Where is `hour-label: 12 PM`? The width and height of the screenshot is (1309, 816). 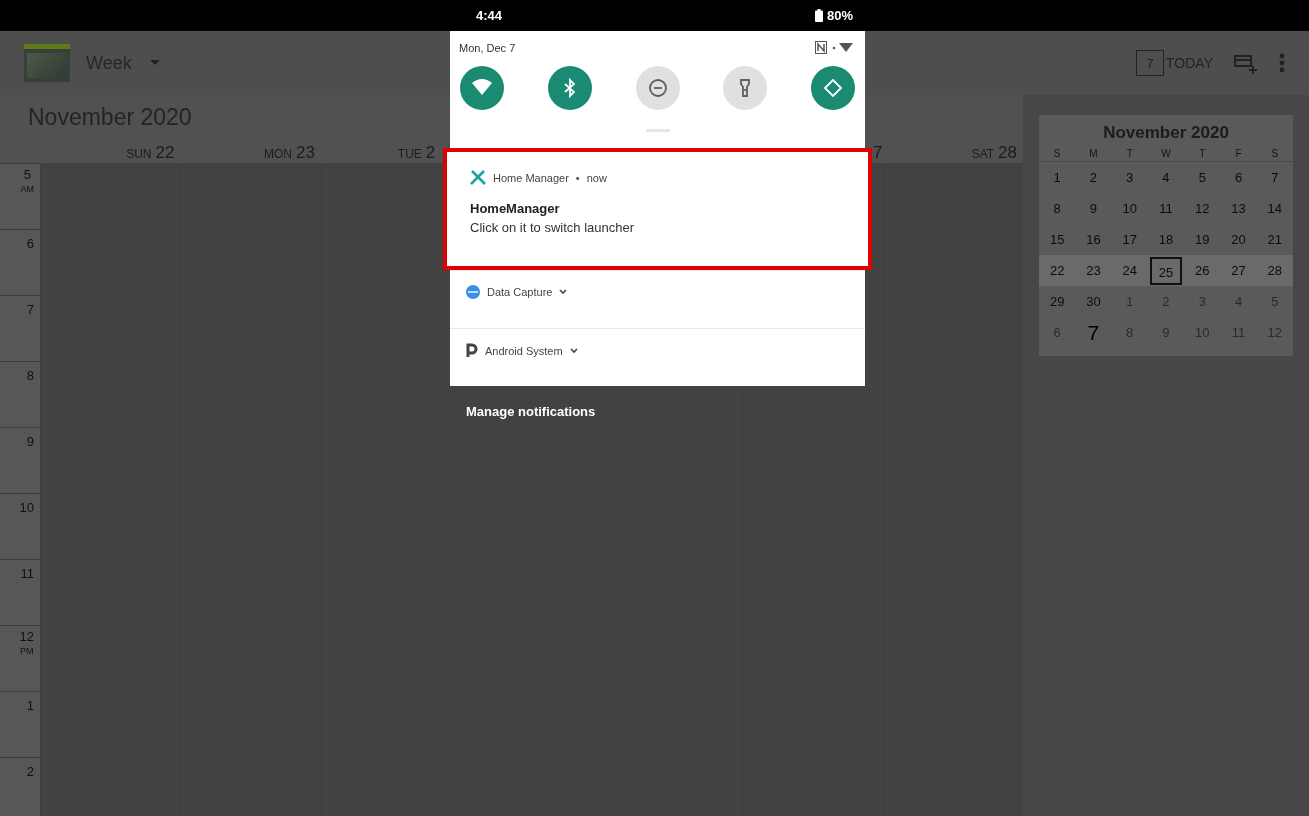
hour-label: 12 PM is located at coordinates (26, 643).